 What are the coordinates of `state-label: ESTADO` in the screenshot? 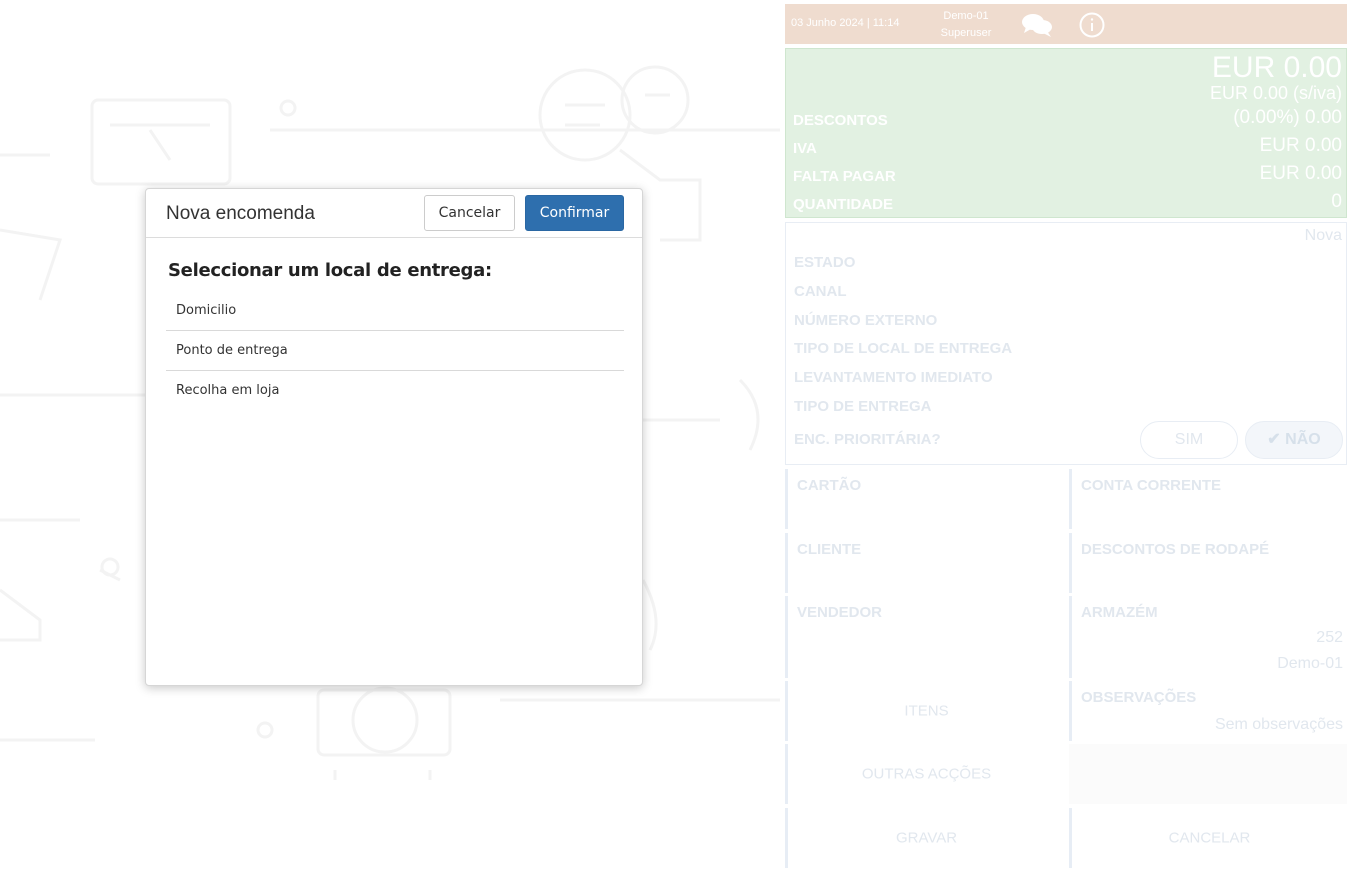 It's located at (825, 262).